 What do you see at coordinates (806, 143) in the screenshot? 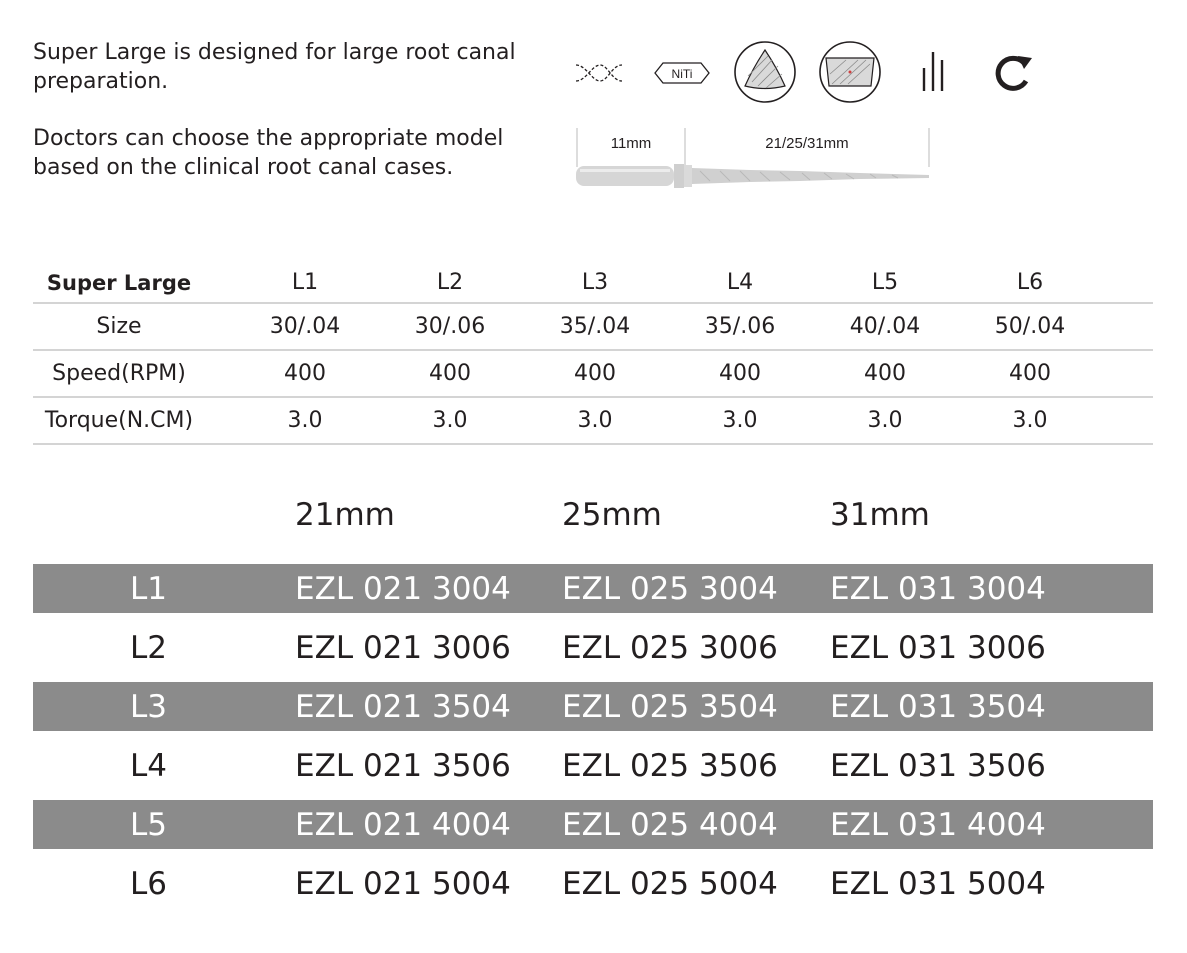
I see `blade-length-label: 21/25/31mm` at bounding box center [806, 143].